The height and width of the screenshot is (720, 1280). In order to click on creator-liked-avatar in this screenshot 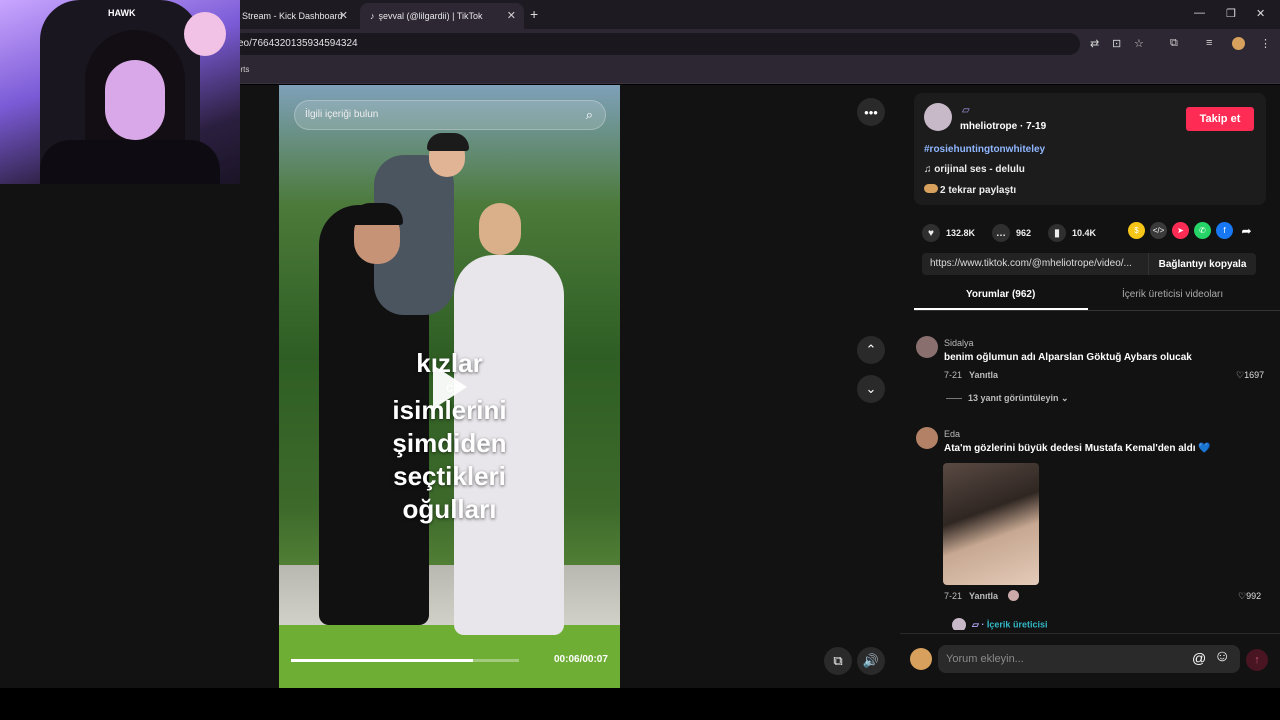, I will do `click(1013, 595)`.